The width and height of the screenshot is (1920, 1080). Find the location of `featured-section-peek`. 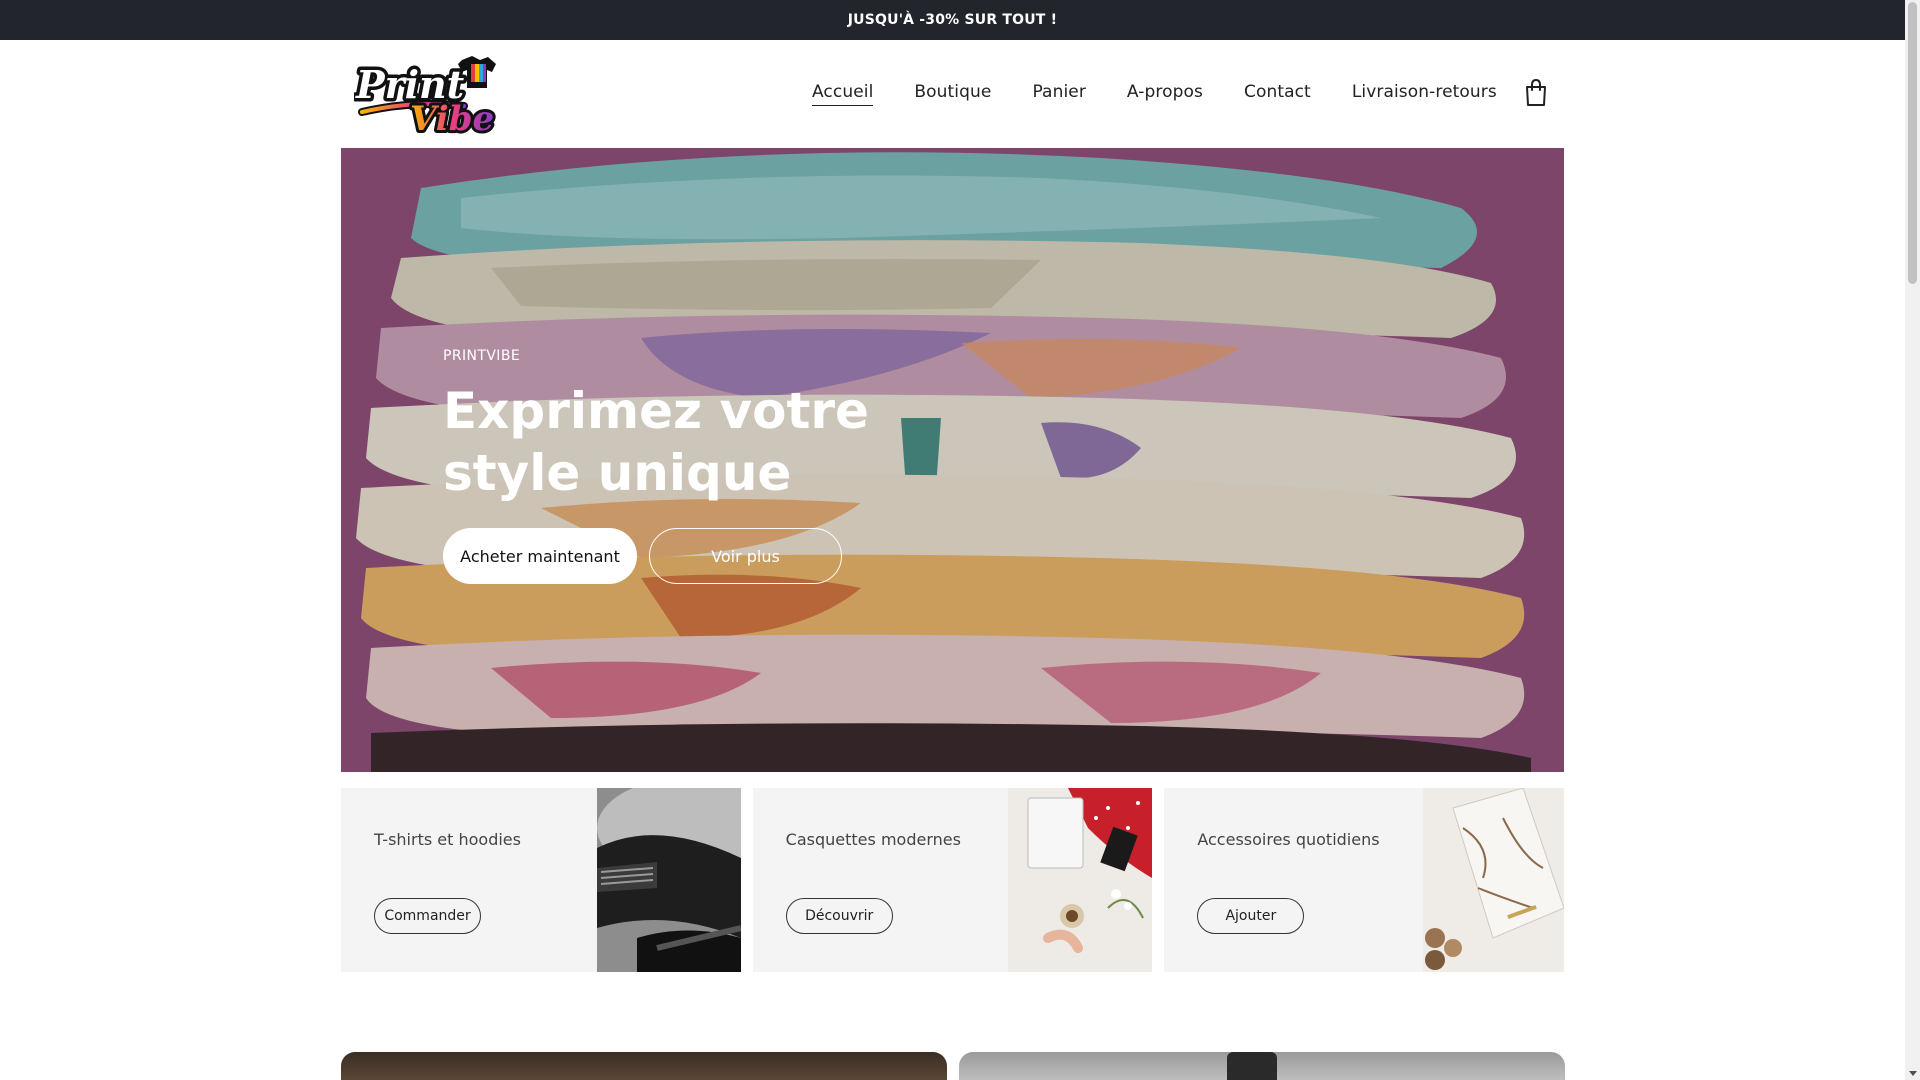

featured-section-peek is located at coordinates (953, 1066).